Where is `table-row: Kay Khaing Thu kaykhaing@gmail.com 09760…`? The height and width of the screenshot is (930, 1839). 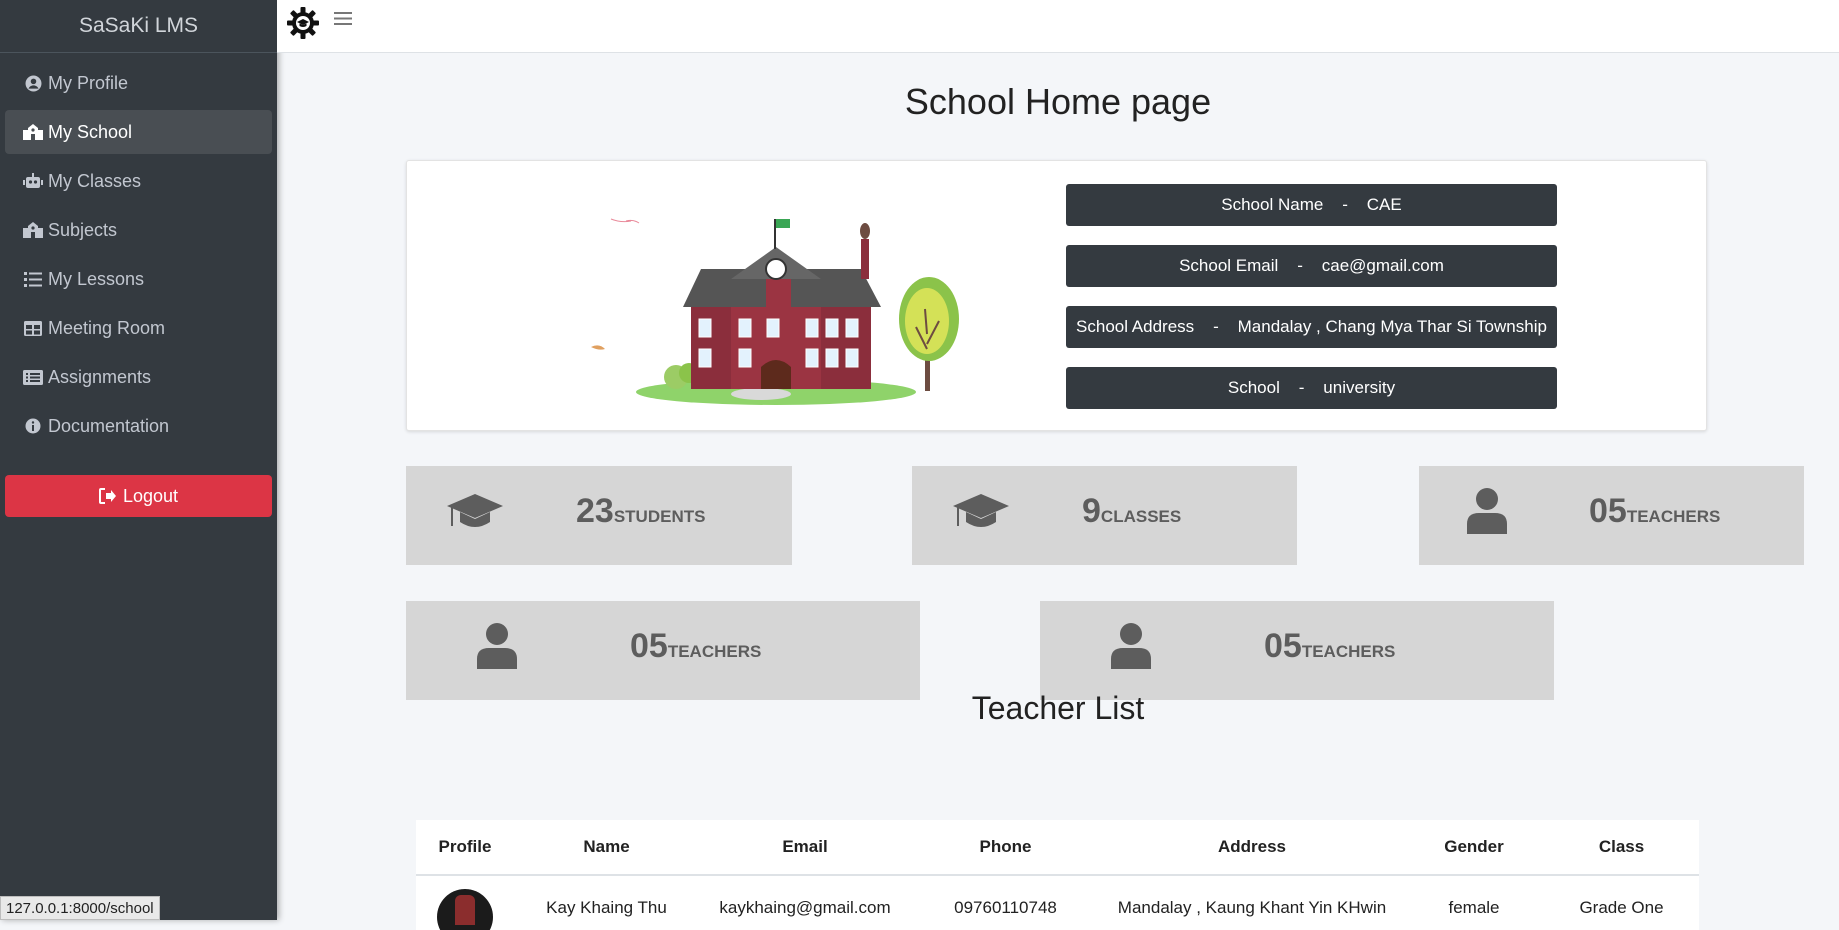 table-row: Kay Khaing Thu kaykhaing@gmail.com 09760… is located at coordinates (1057, 902).